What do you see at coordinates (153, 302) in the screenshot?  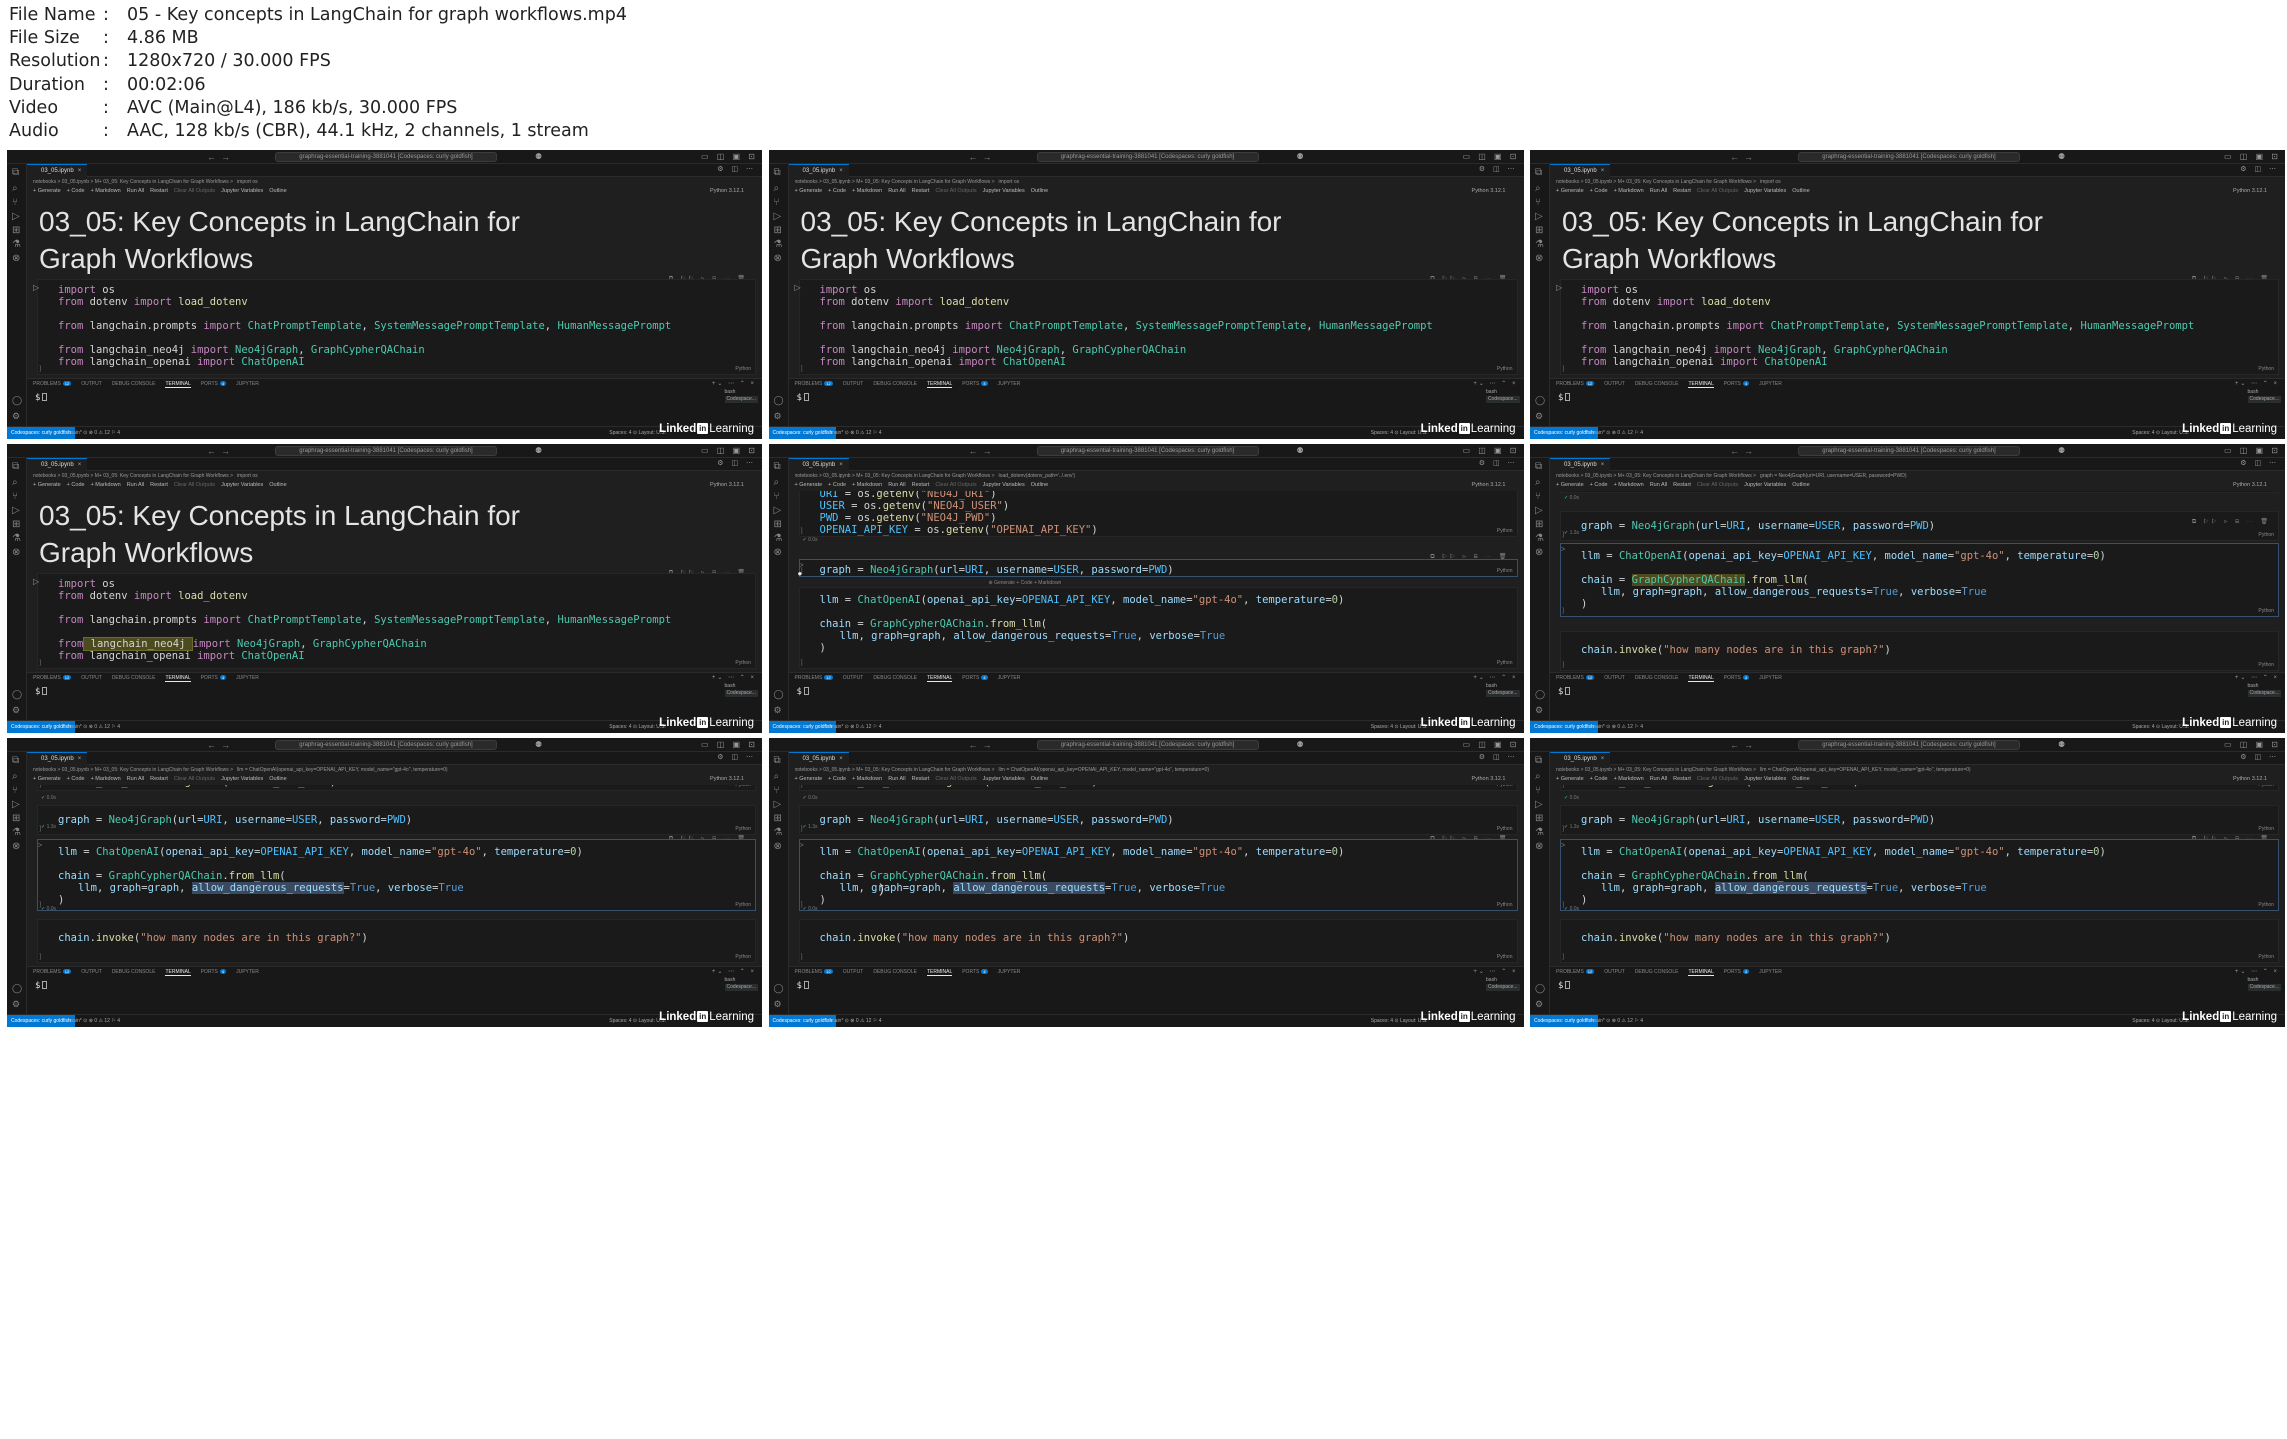 I see `code-line: from dotenv import load_dotenv` at bounding box center [153, 302].